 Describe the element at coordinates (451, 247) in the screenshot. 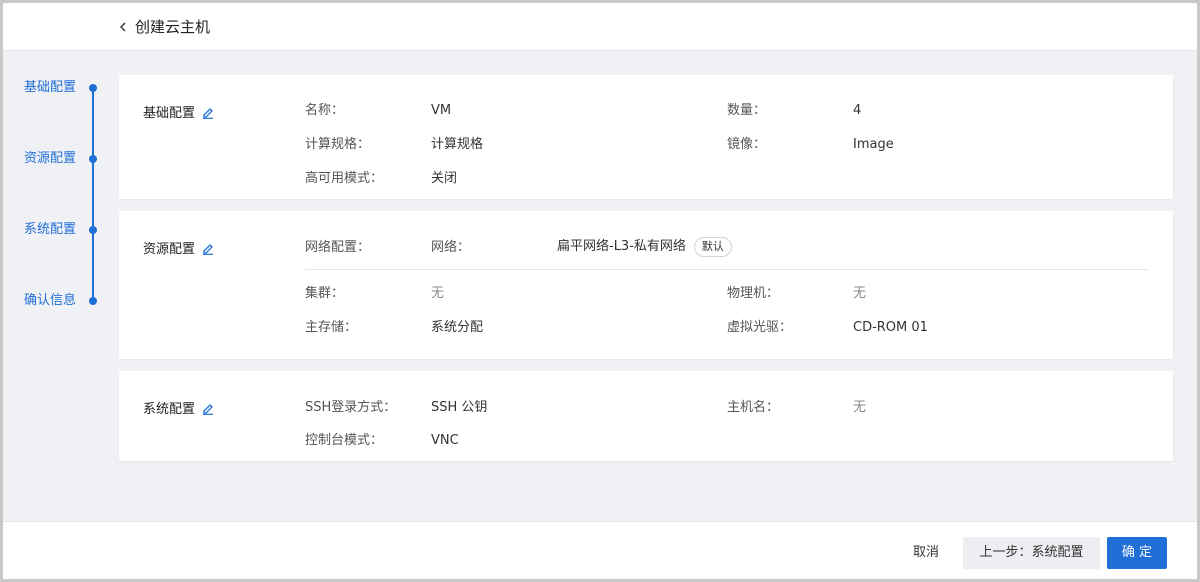

I see `network-label: 网络：` at that location.